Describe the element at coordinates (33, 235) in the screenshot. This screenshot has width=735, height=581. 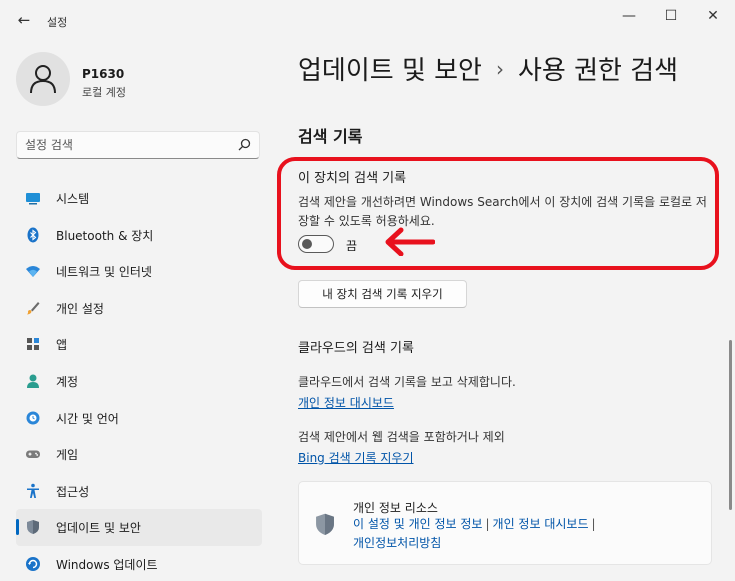
I see `bluetooth-icon` at that location.